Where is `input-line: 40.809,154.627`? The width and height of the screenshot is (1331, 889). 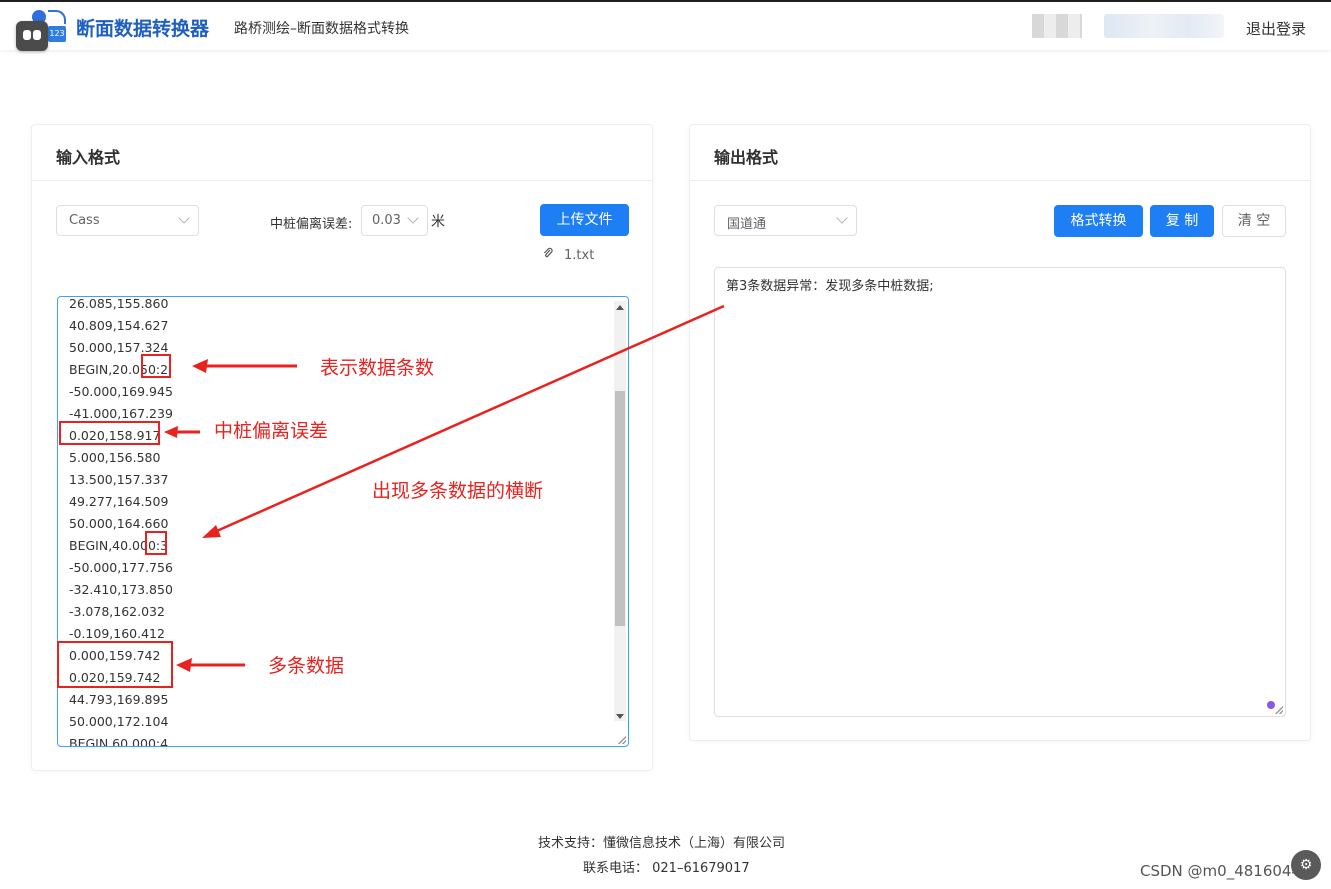 input-line: 40.809,154.627 is located at coordinates (119, 325).